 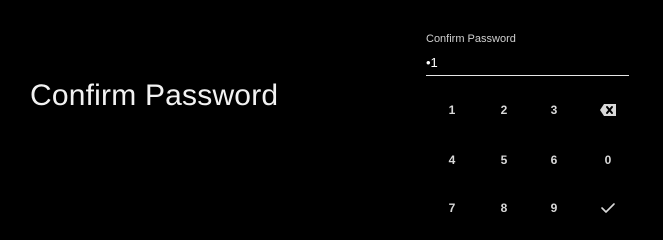 I want to click on key-4: 4, so click(x=452, y=160).